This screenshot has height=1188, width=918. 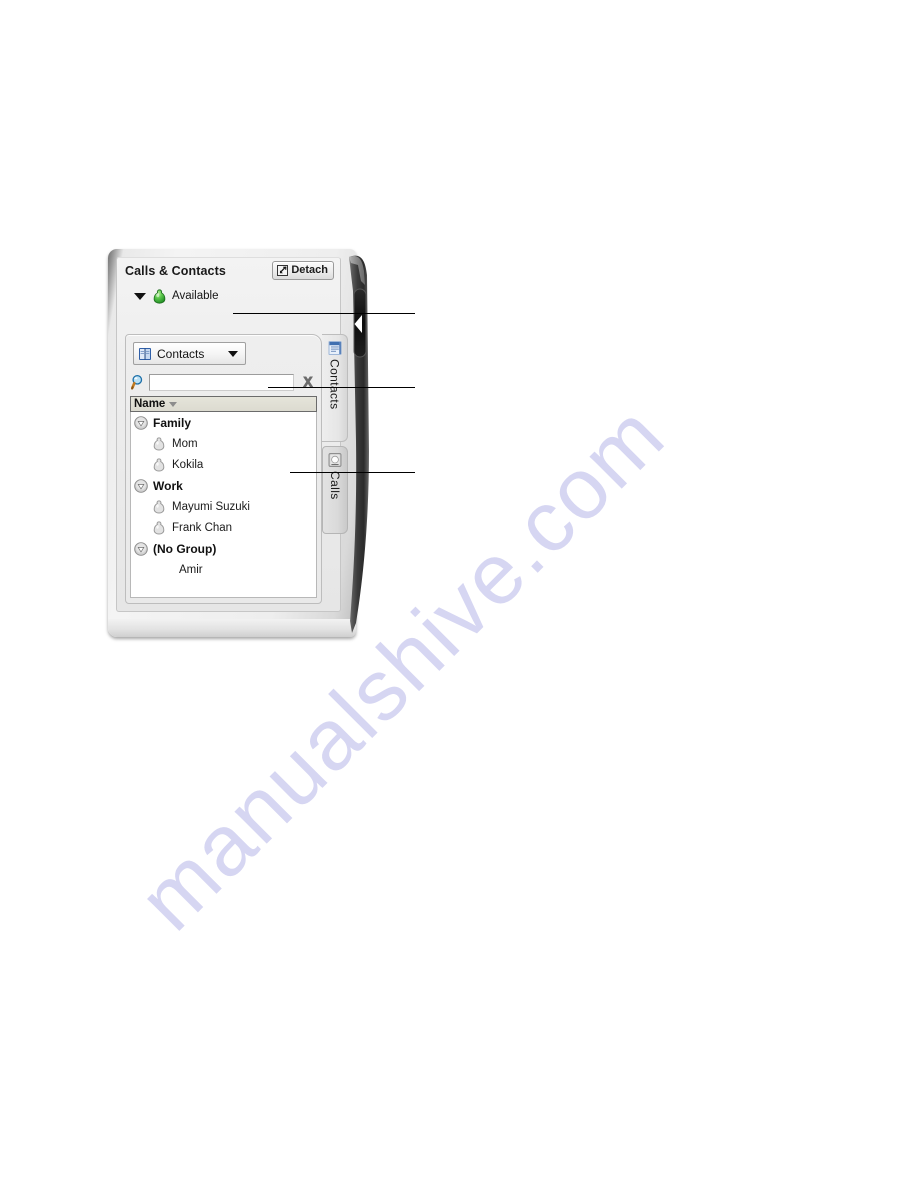 I want to click on presence-available-icon, so click(x=159, y=296).